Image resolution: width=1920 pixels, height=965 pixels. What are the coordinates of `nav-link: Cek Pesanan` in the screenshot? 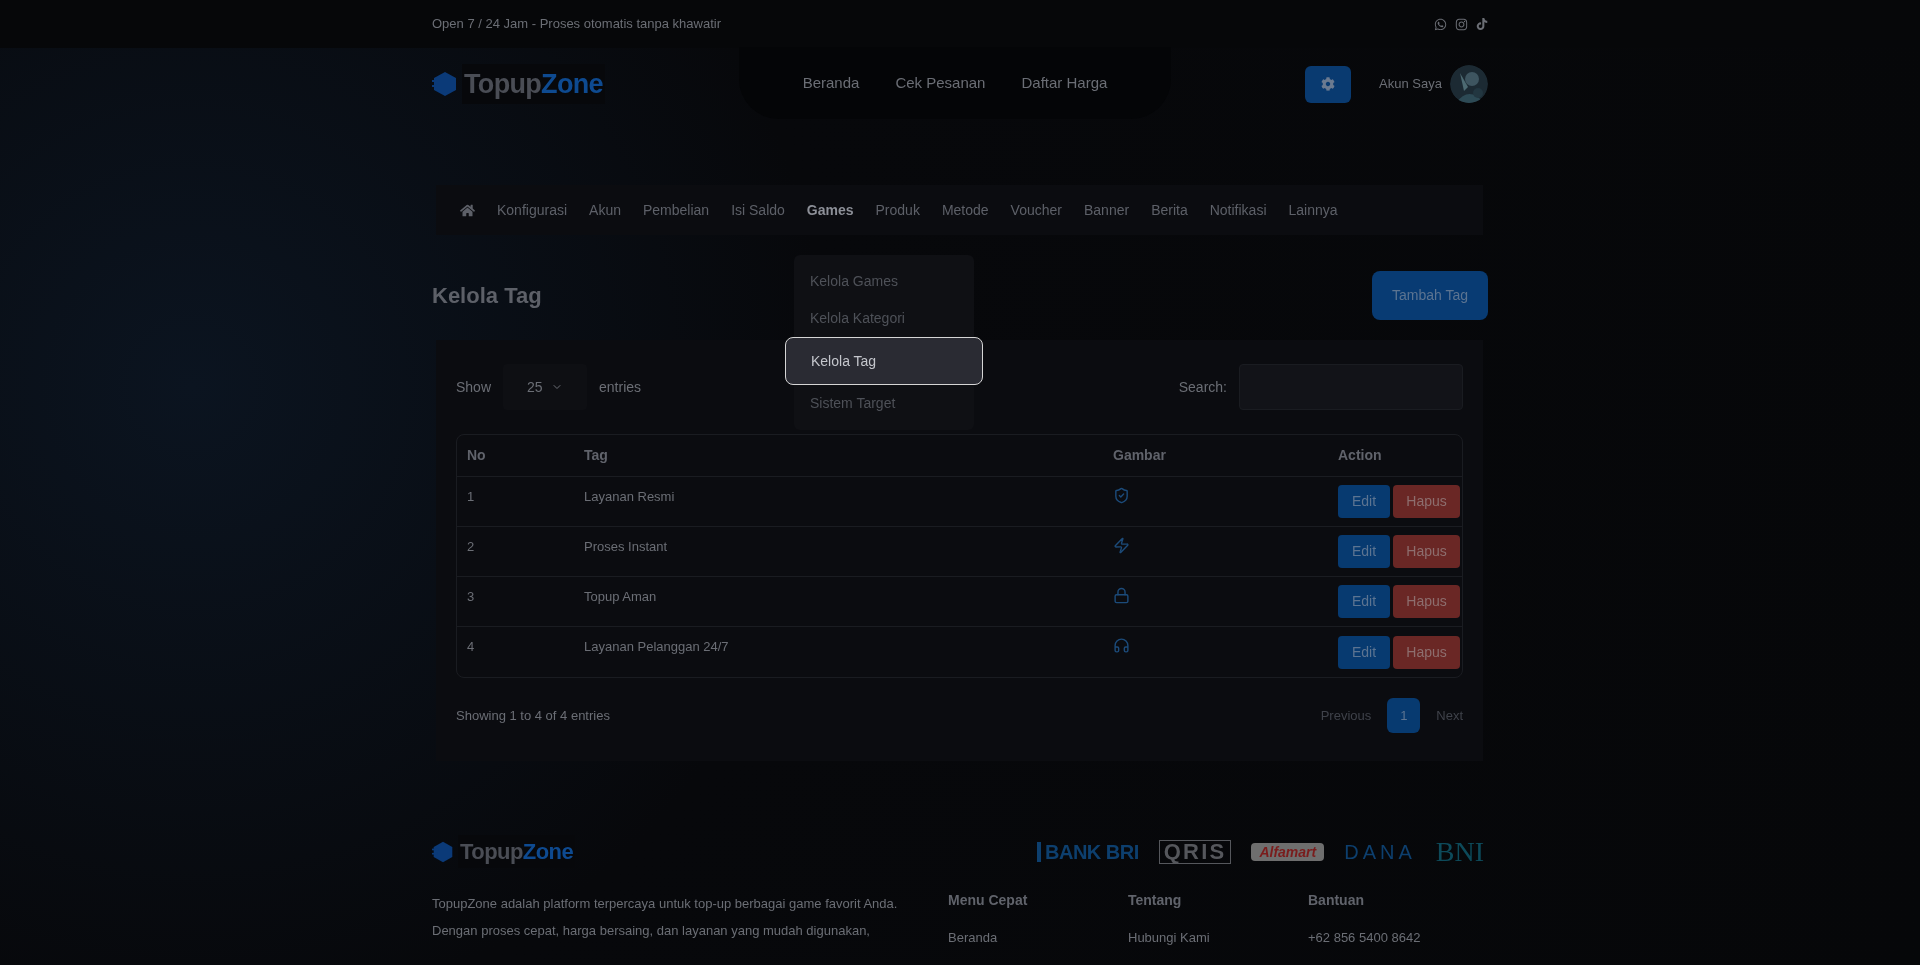 It's located at (940, 83).